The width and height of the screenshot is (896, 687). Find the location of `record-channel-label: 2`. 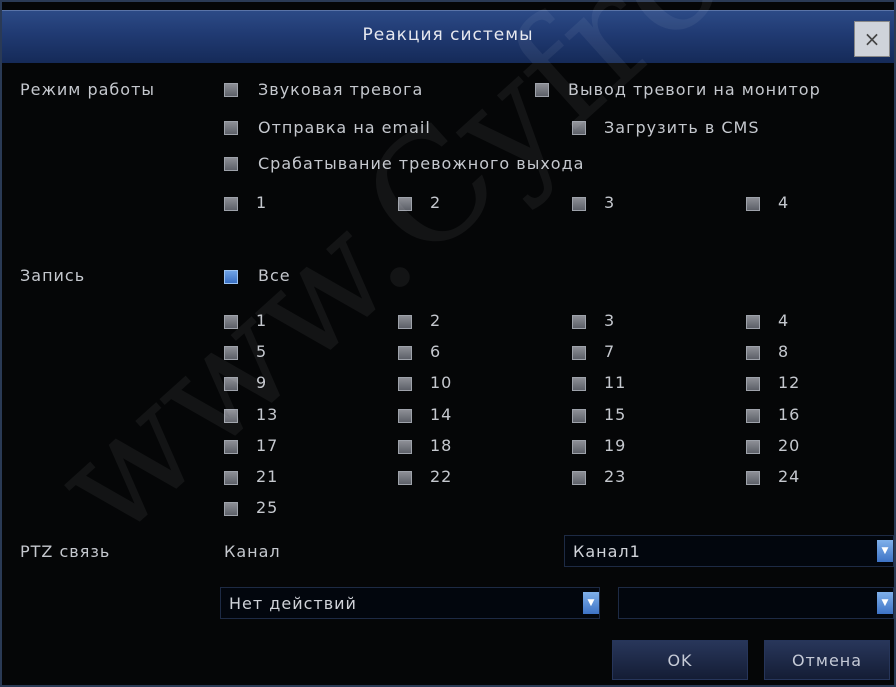

record-channel-label: 2 is located at coordinates (436, 320).